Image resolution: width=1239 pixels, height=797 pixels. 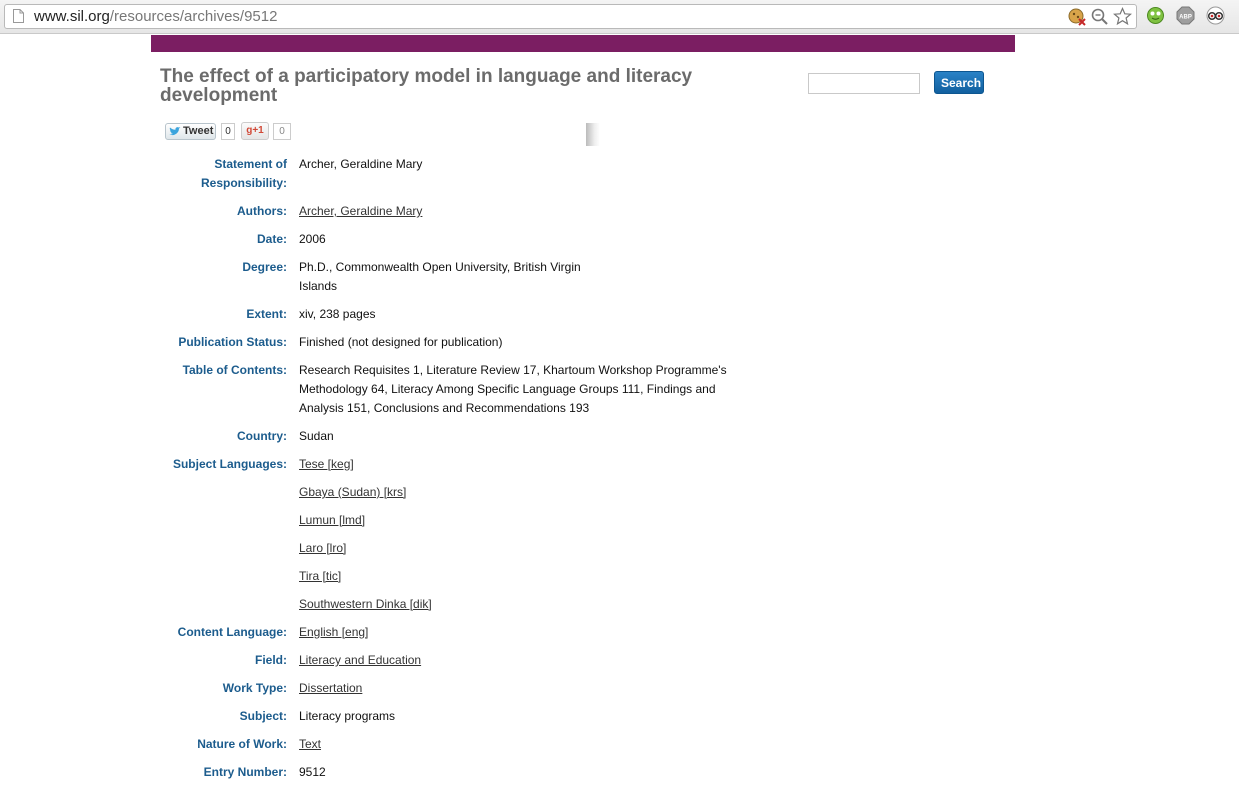 I want to click on subject-value: Literacy programs, so click(x=347, y=716).